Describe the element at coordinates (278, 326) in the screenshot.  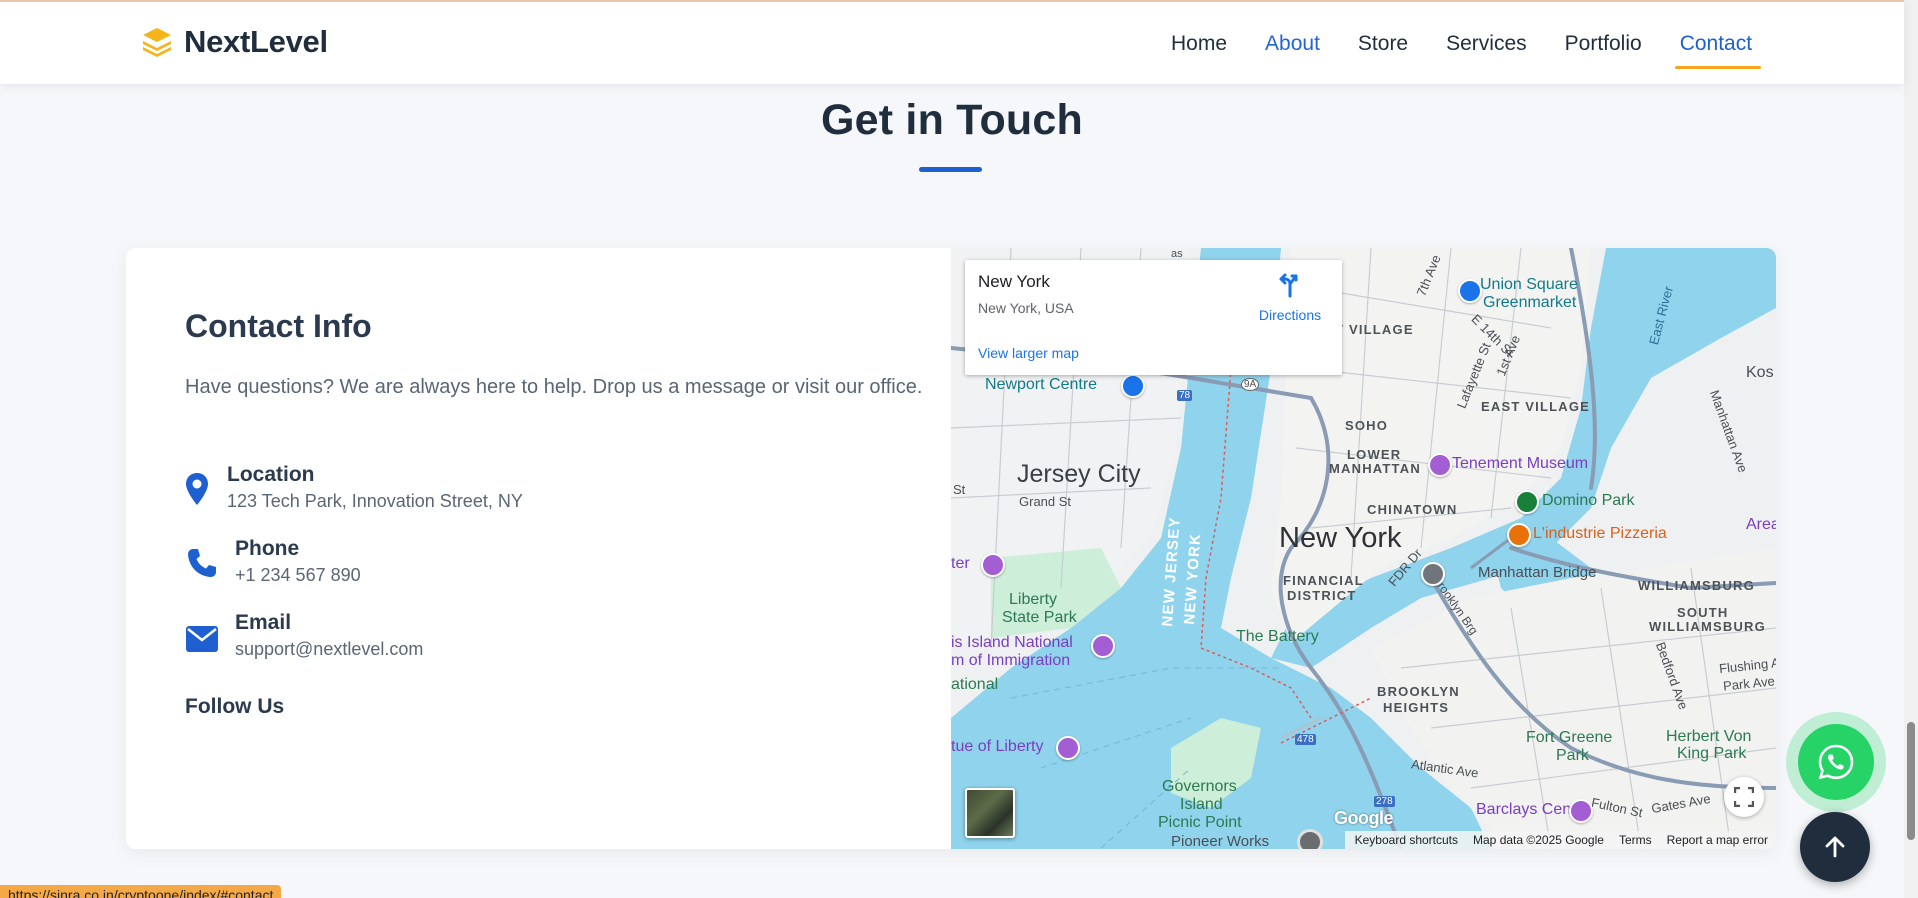
I see `contact-info-title: Contact Info` at that location.